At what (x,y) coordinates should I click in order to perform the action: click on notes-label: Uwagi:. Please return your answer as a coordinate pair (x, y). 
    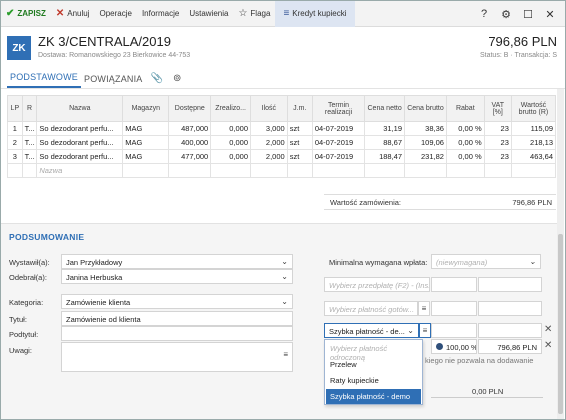
    Looking at the image, I should click on (20, 350).